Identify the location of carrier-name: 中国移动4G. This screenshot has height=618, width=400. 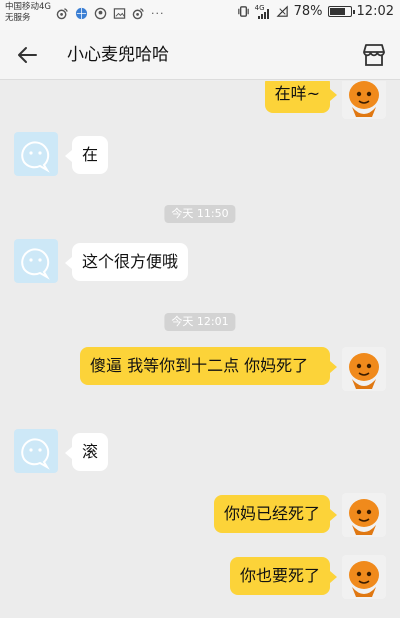
(28, 7).